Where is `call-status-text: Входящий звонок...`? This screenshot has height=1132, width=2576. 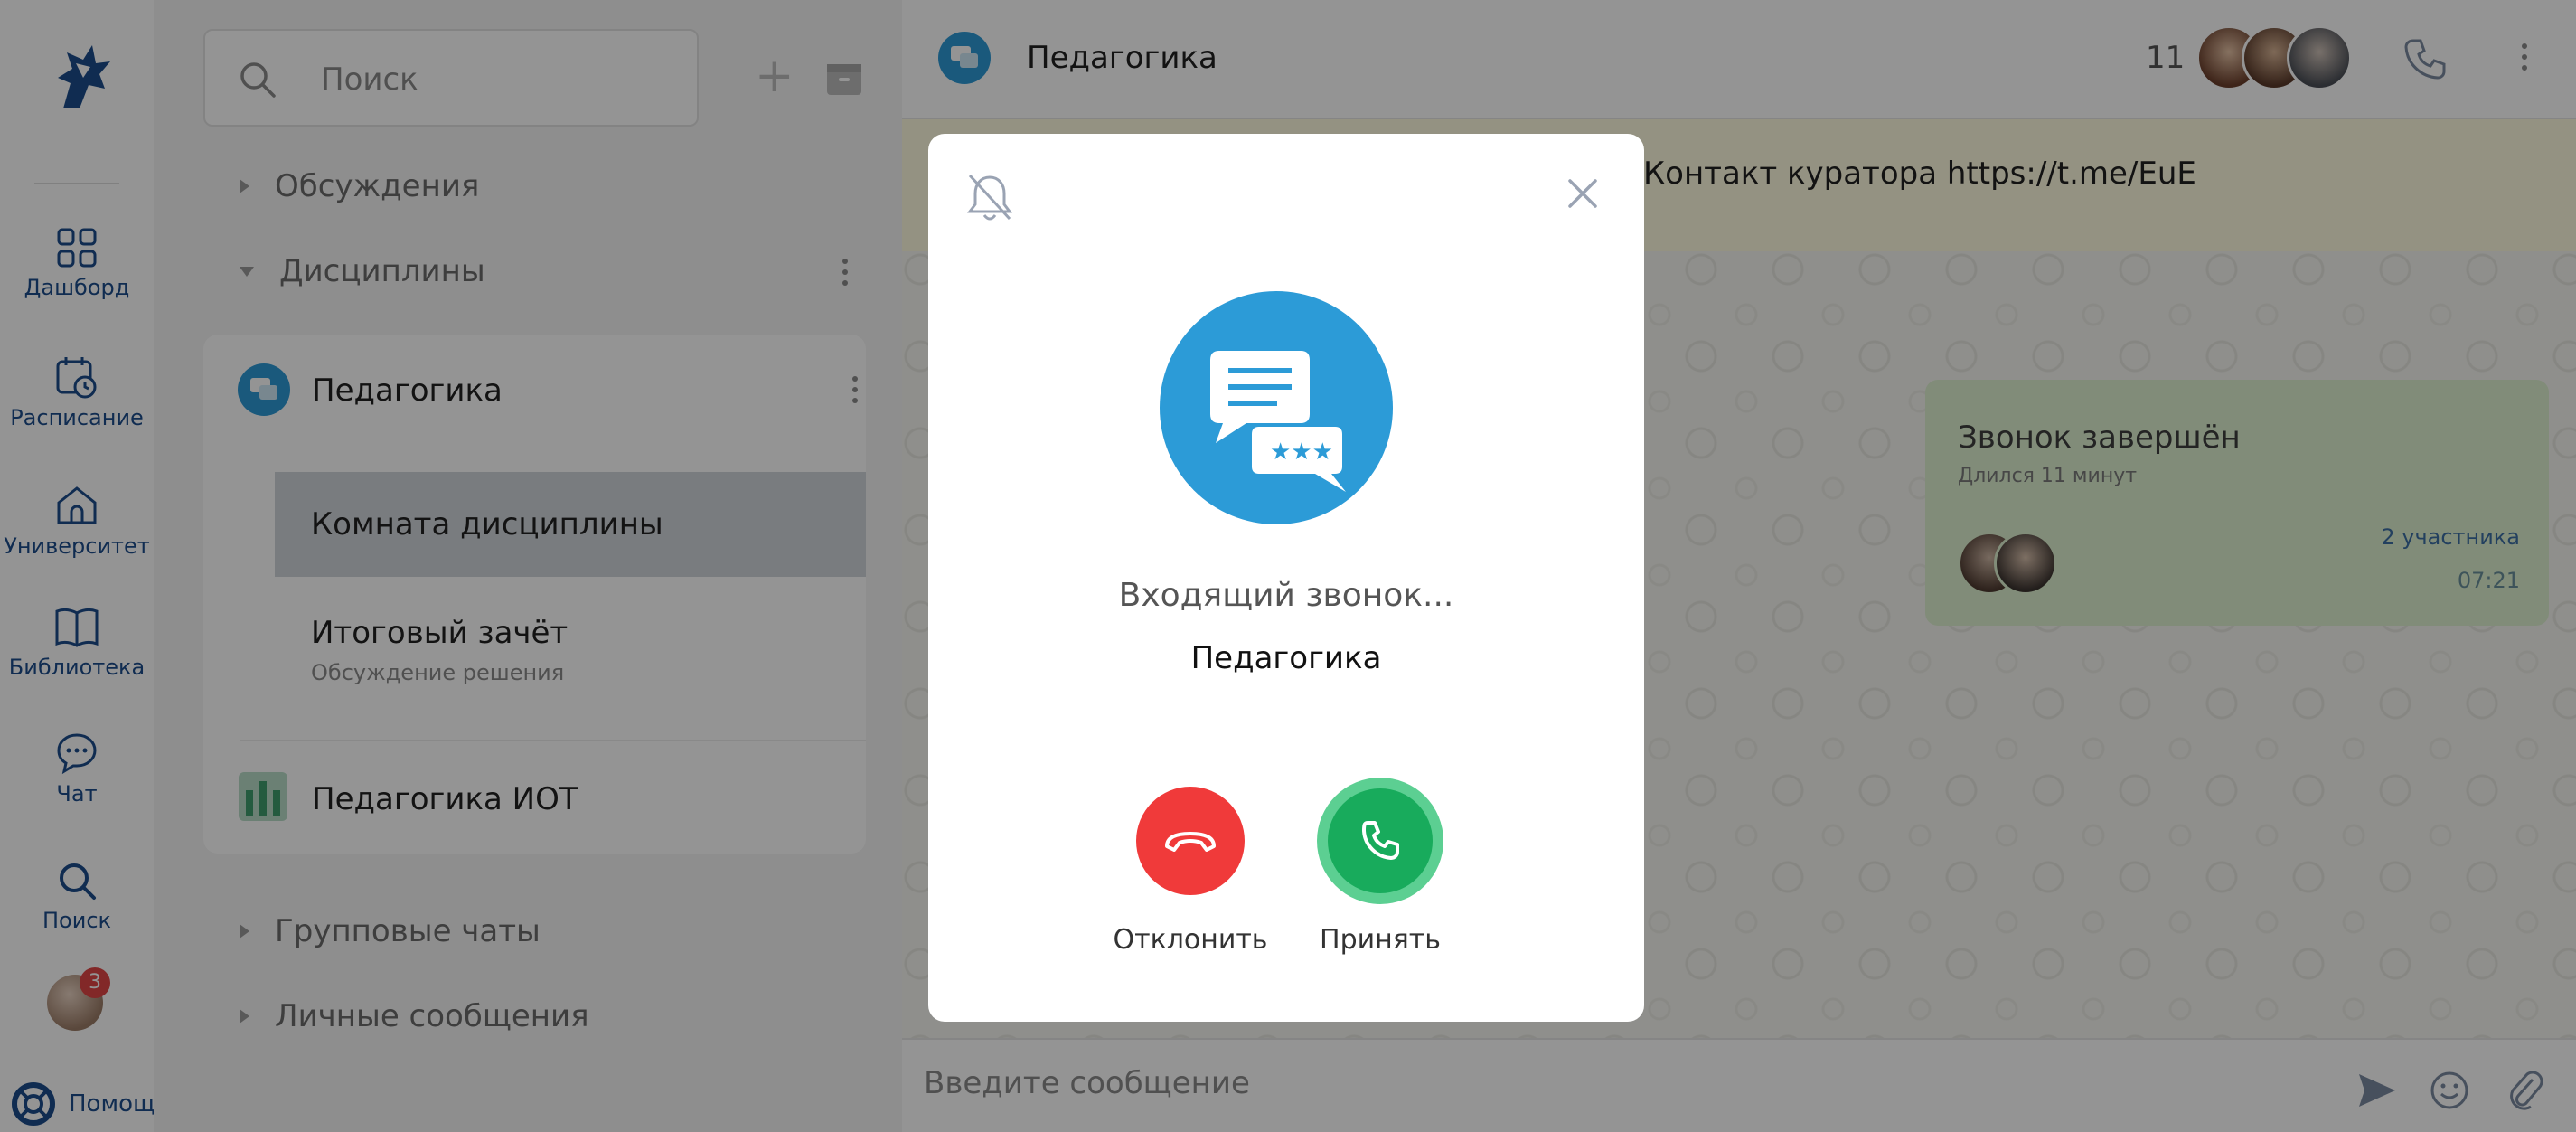
call-status-text: Входящий звонок... is located at coordinates (1286, 595).